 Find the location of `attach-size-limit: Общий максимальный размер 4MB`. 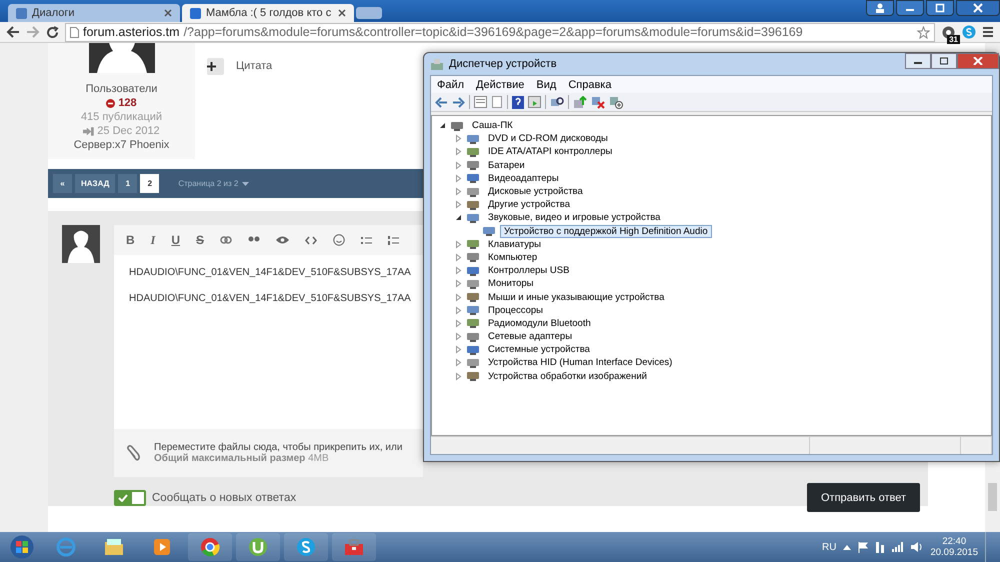

attach-size-limit: Общий максимальный размер 4MB is located at coordinates (242, 458).